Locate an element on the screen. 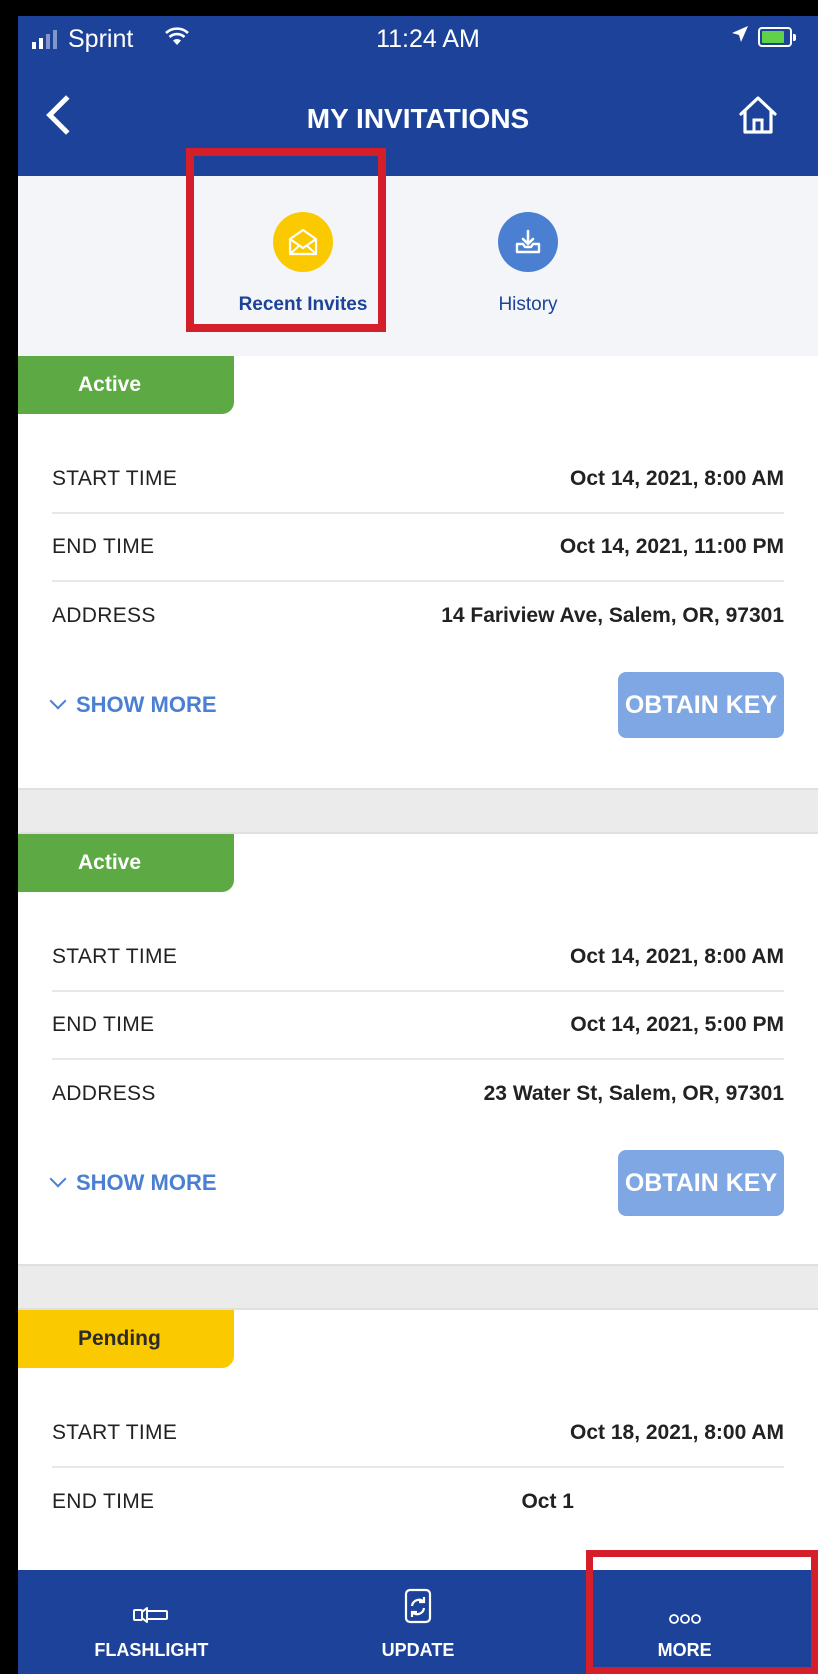 Image resolution: width=818 pixels, height=1674 pixels. tab-history: History is located at coordinates (528, 264).